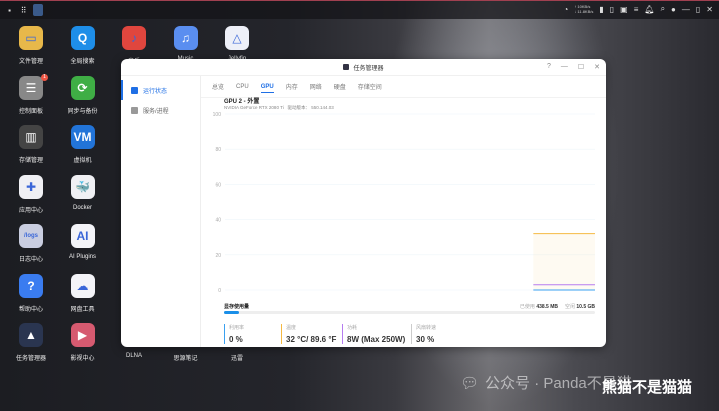 The image size is (719, 411). I want to click on app-icon: ☰, so click(31, 87).